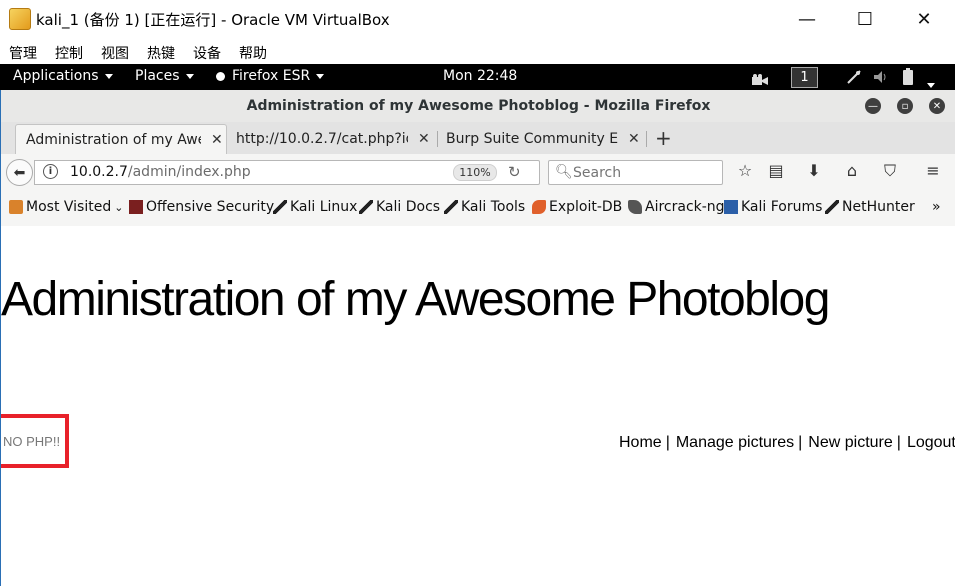 The height and width of the screenshot is (586, 955). What do you see at coordinates (807, 19) in the screenshot?
I see `minimize-button: —` at bounding box center [807, 19].